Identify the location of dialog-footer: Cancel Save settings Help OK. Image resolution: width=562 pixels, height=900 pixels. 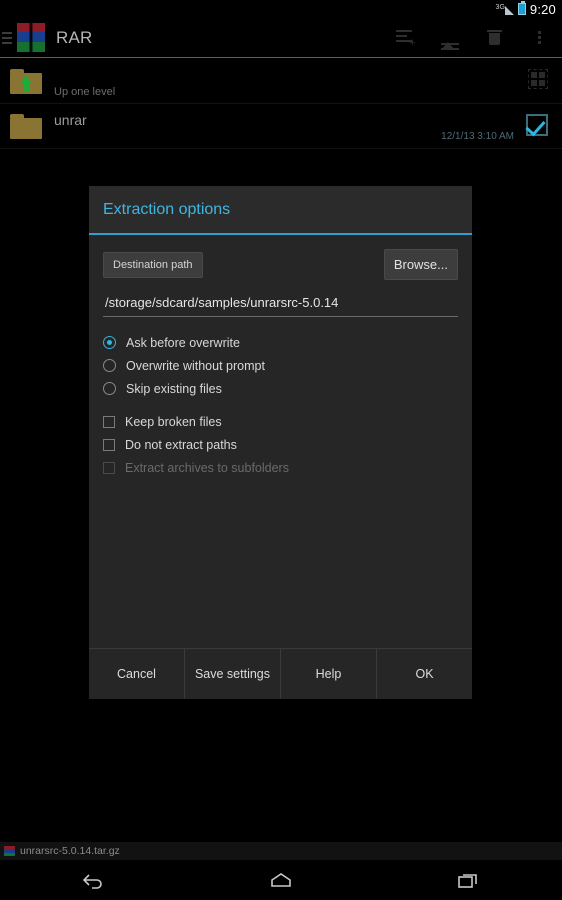
(280, 673).